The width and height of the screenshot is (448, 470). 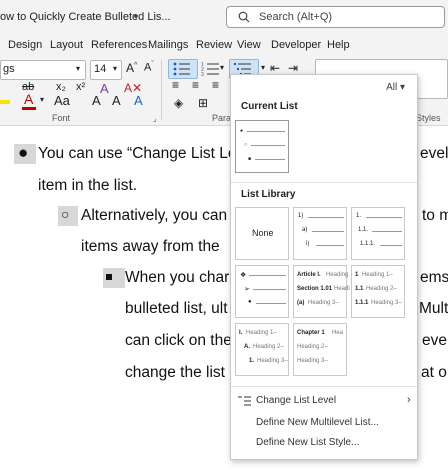 I want to click on doc-line: can click on the, so click(x=178, y=340).